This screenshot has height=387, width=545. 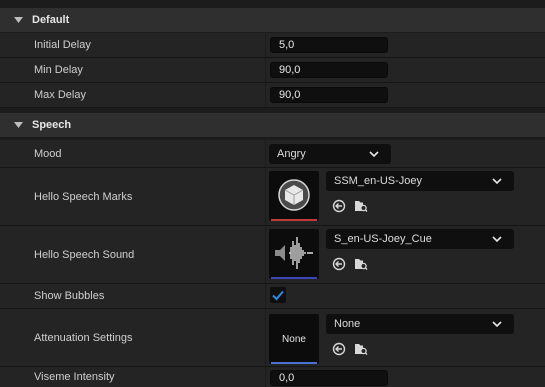 What do you see at coordinates (420, 324) in the screenshot?
I see `attenuation-asset-picker: None` at bounding box center [420, 324].